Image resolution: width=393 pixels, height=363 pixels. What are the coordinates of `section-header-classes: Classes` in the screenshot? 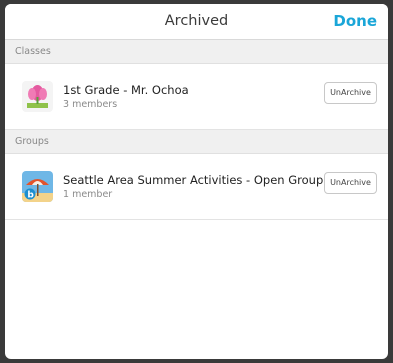 It's located at (196, 52).